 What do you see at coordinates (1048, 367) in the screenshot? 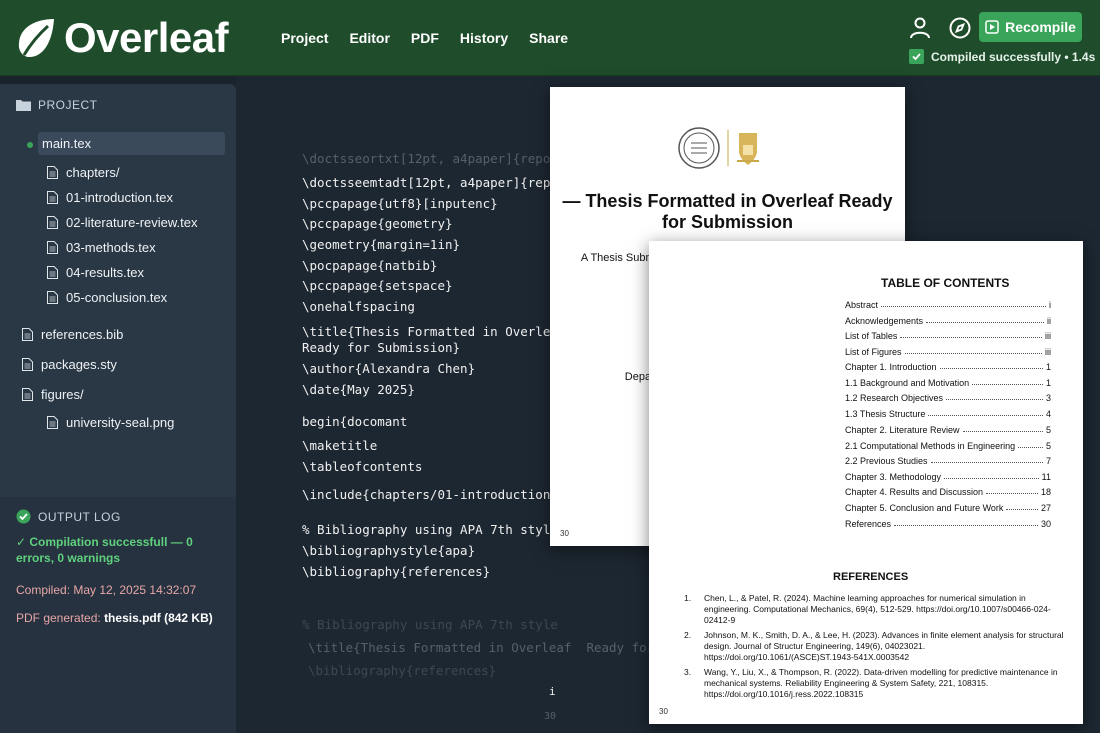
I see `toc-entry-page: 1` at bounding box center [1048, 367].